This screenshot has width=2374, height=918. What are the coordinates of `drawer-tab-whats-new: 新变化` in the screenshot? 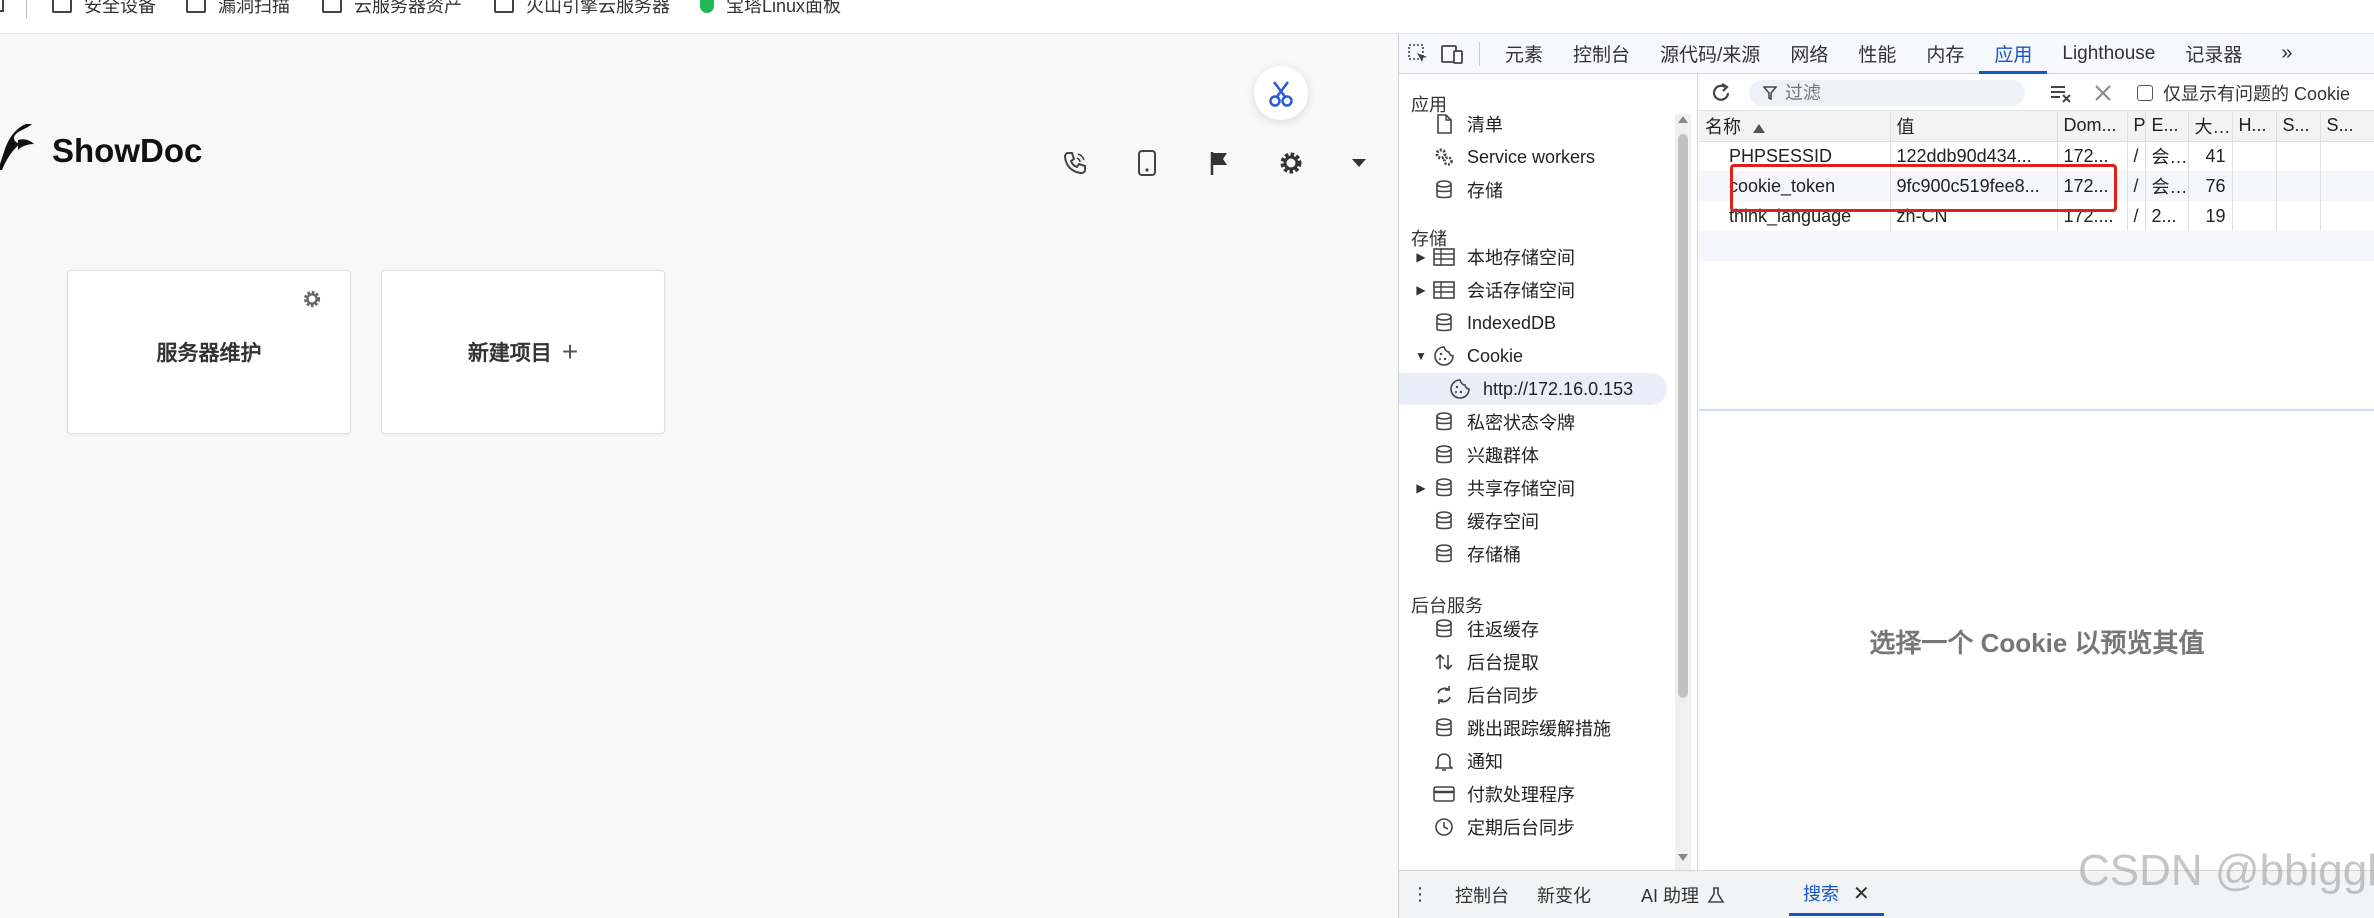 It's located at (1564, 895).